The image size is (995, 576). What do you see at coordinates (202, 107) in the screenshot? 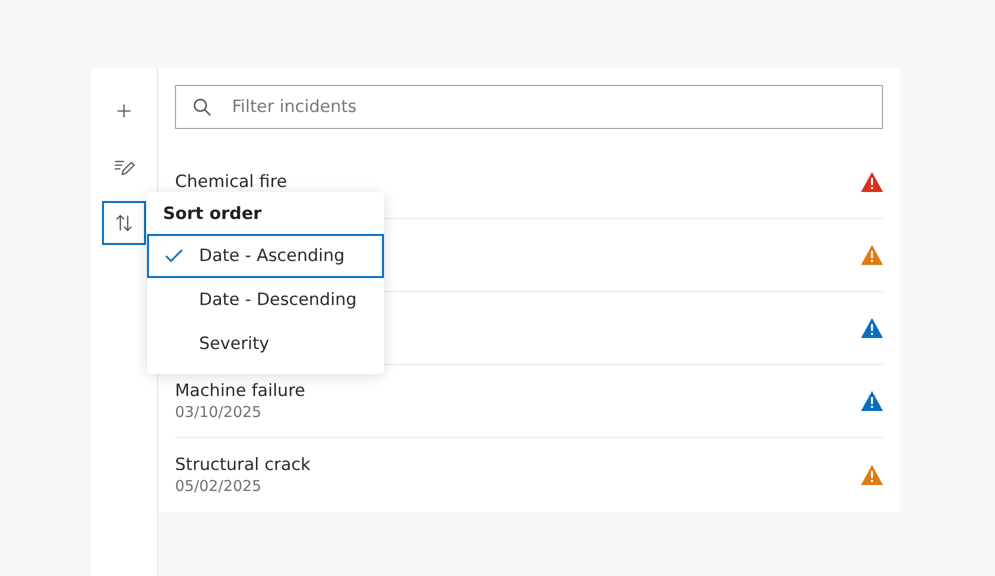
I see `search-icon` at bounding box center [202, 107].